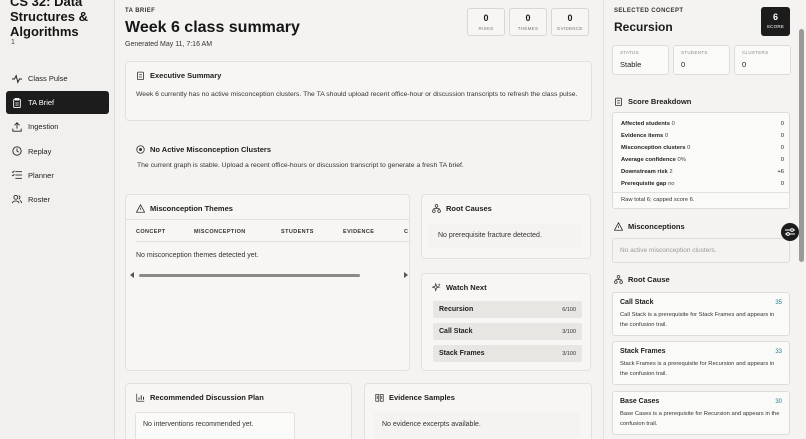 This screenshot has width=806, height=439. Describe the element at coordinates (694, 52) in the screenshot. I see `stat-label: STUDENTS` at that location.